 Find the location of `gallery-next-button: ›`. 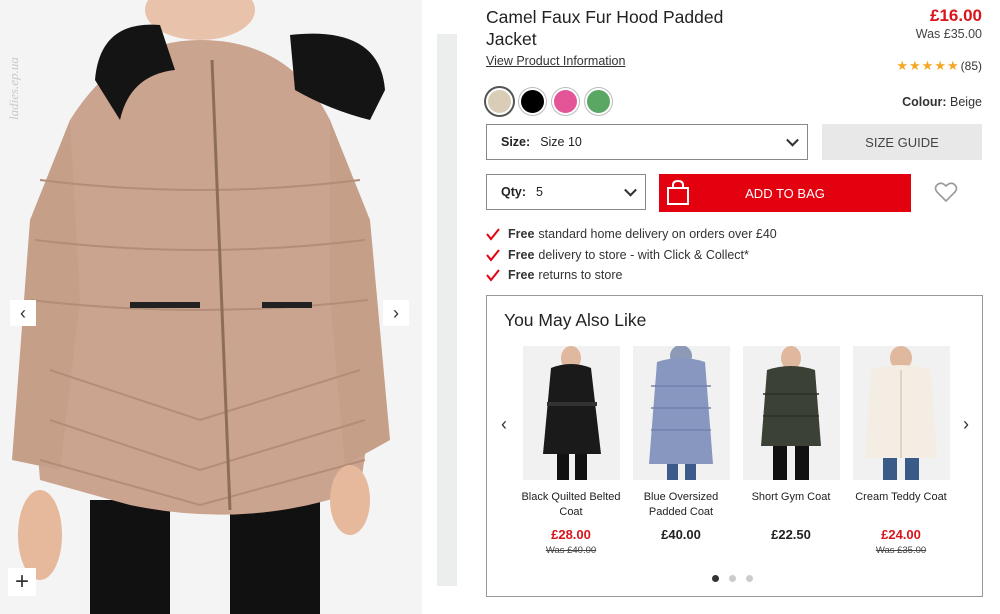

gallery-next-button: › is located at coordinates (396, 313).